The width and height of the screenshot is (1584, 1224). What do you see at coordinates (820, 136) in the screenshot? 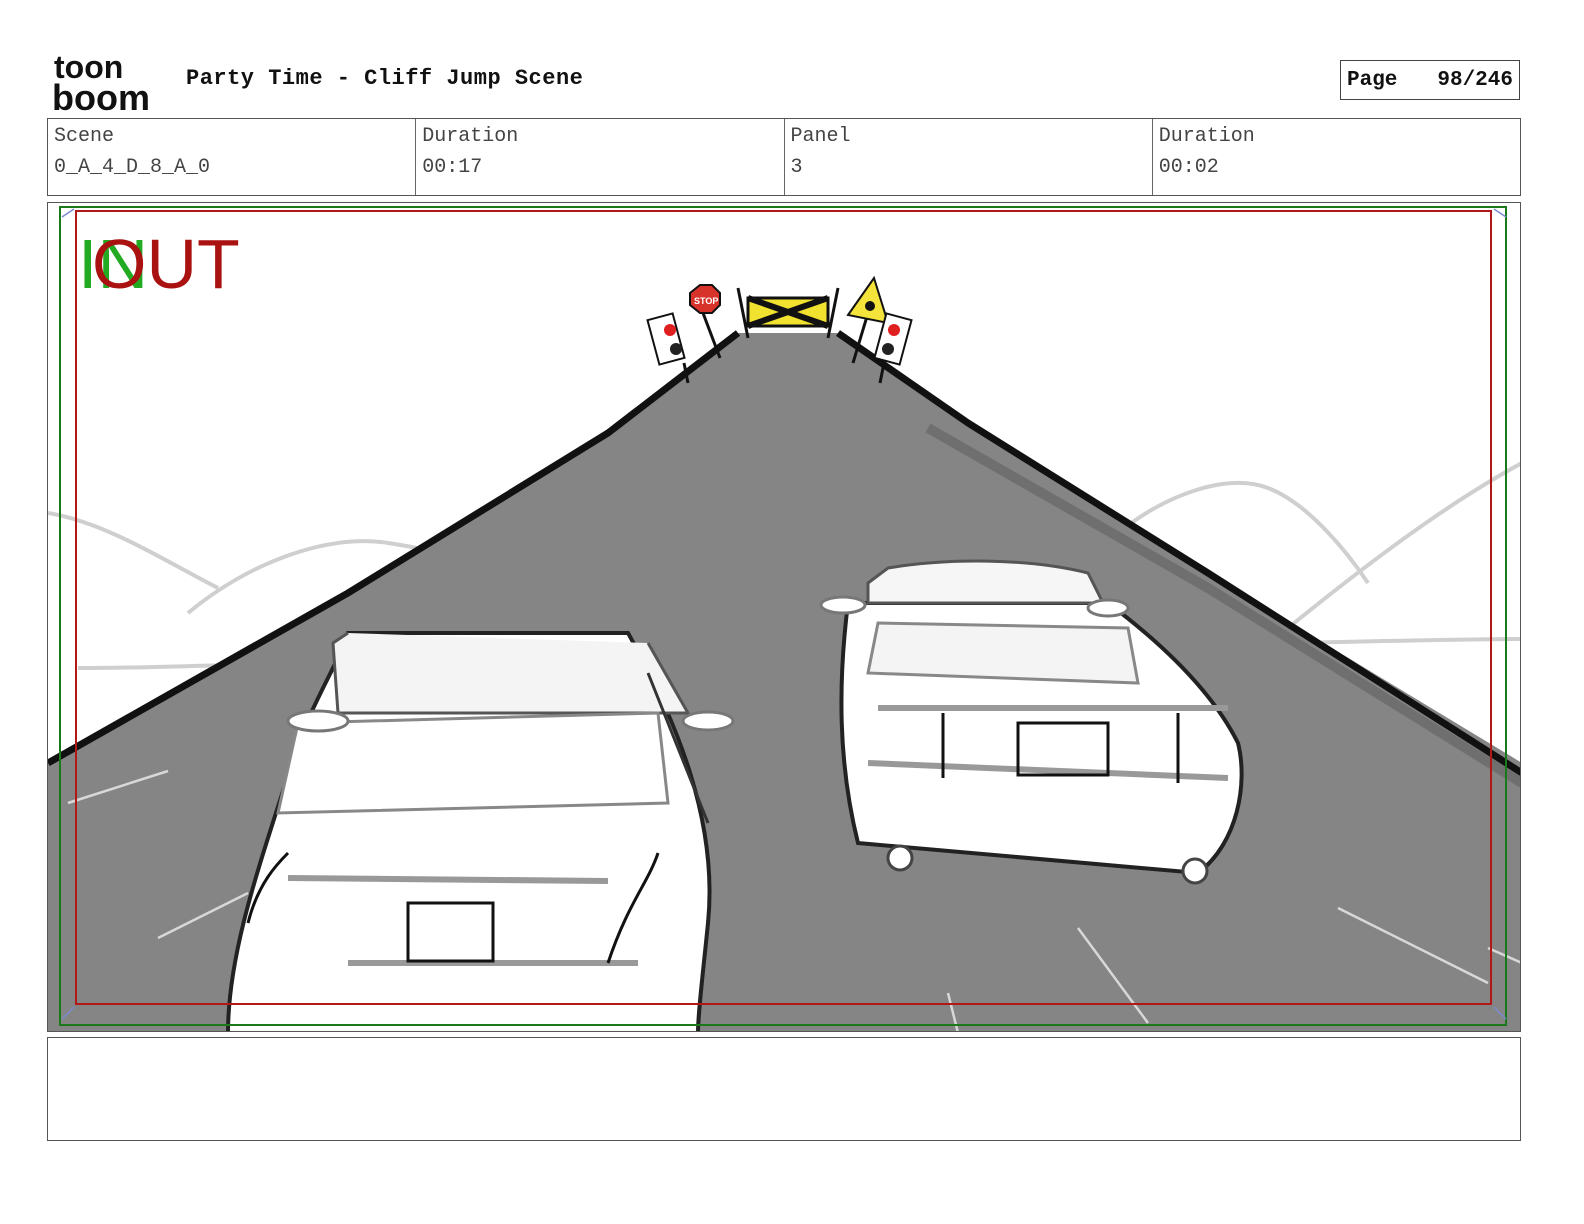
I see `panel-label: Panel` at bounding box center [820, 136].